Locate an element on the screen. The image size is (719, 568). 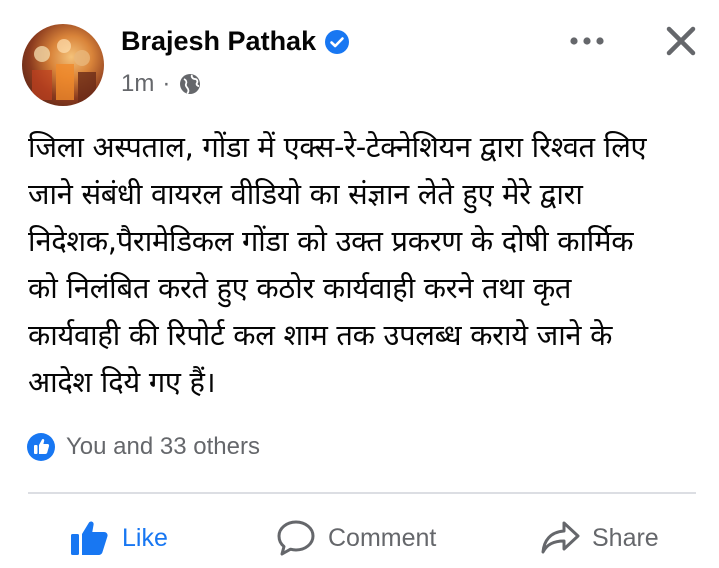
close-icon is located at coordinates (681, 41).